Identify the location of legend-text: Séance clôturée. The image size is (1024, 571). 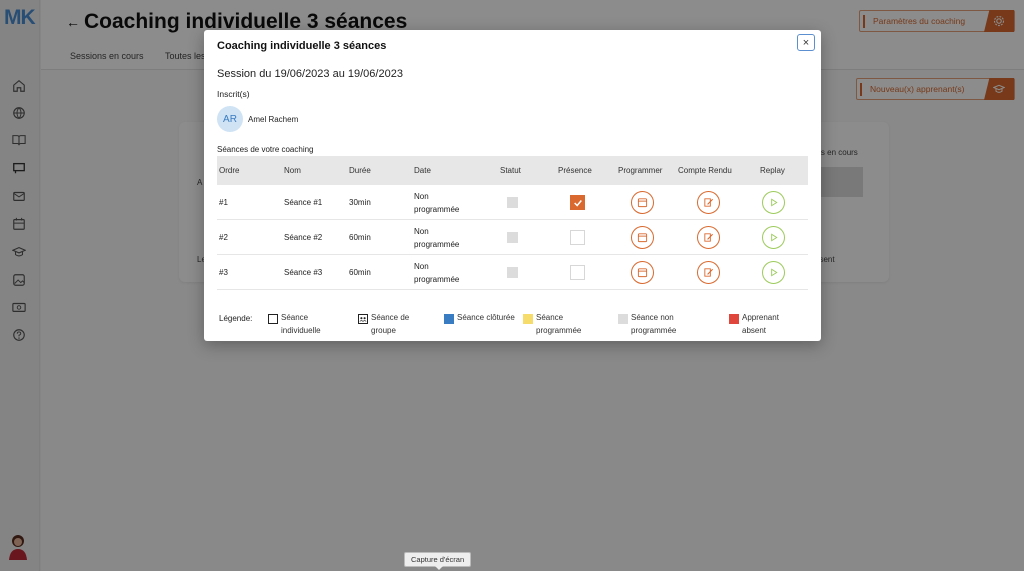
(486, 317).